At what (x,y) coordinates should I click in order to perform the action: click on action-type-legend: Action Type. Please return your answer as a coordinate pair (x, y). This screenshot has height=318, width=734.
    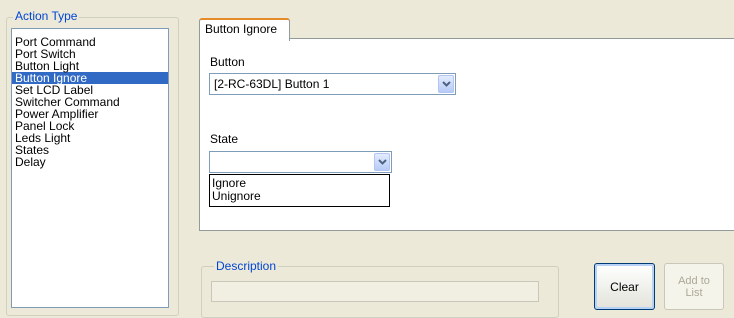
    Looking at the image, I should click on (46, 16).